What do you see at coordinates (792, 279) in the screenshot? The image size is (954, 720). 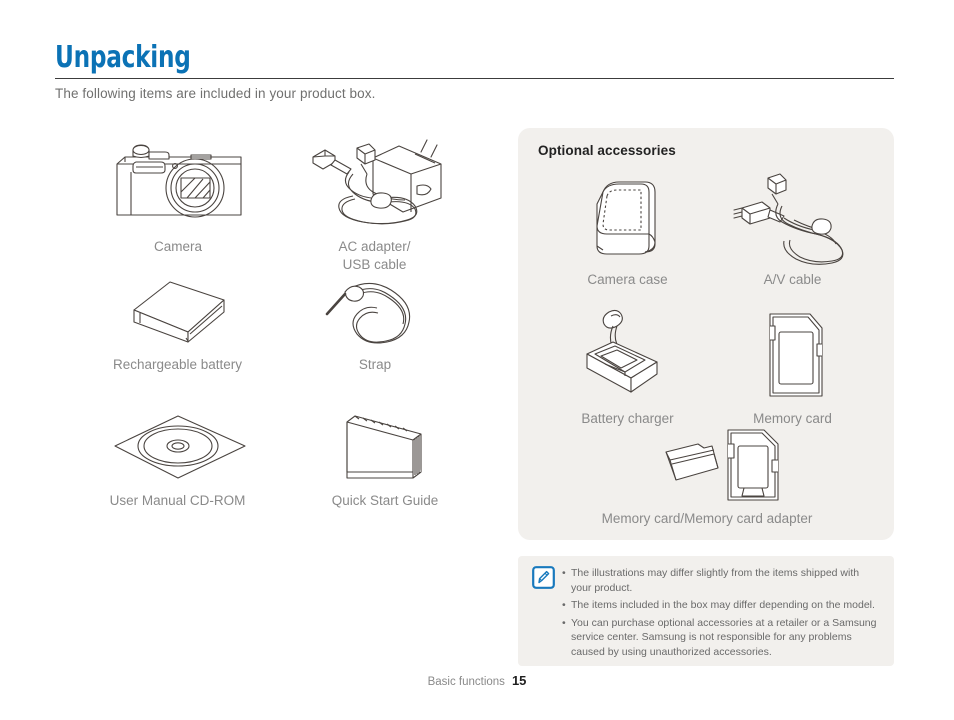 I see `item-label: A/V cable` at bounding box center [792, 279].